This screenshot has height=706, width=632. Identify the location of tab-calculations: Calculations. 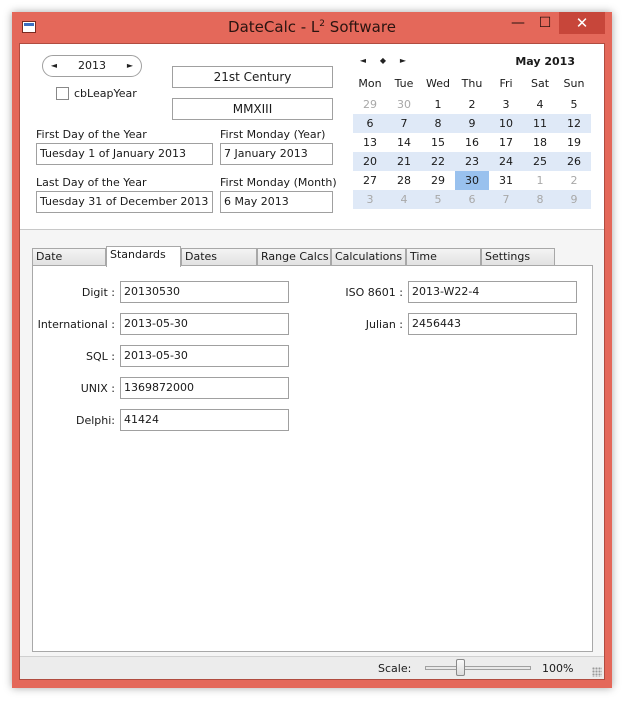
(368, 257).